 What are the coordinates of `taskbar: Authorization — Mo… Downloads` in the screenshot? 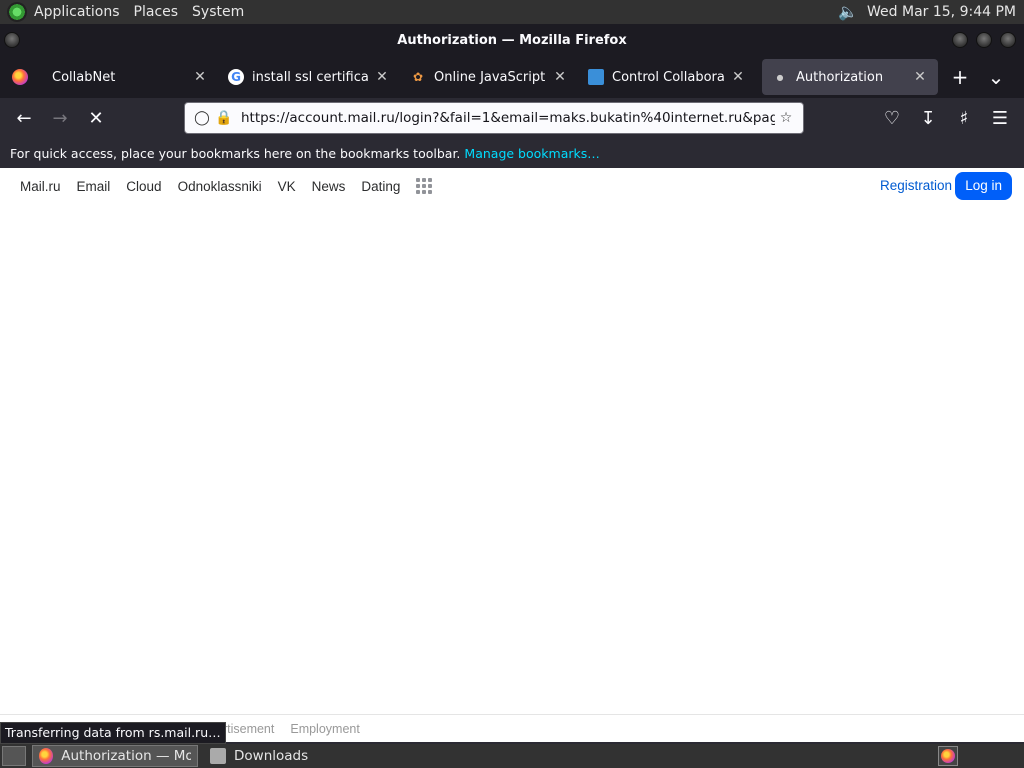 It's located at (512, 756).